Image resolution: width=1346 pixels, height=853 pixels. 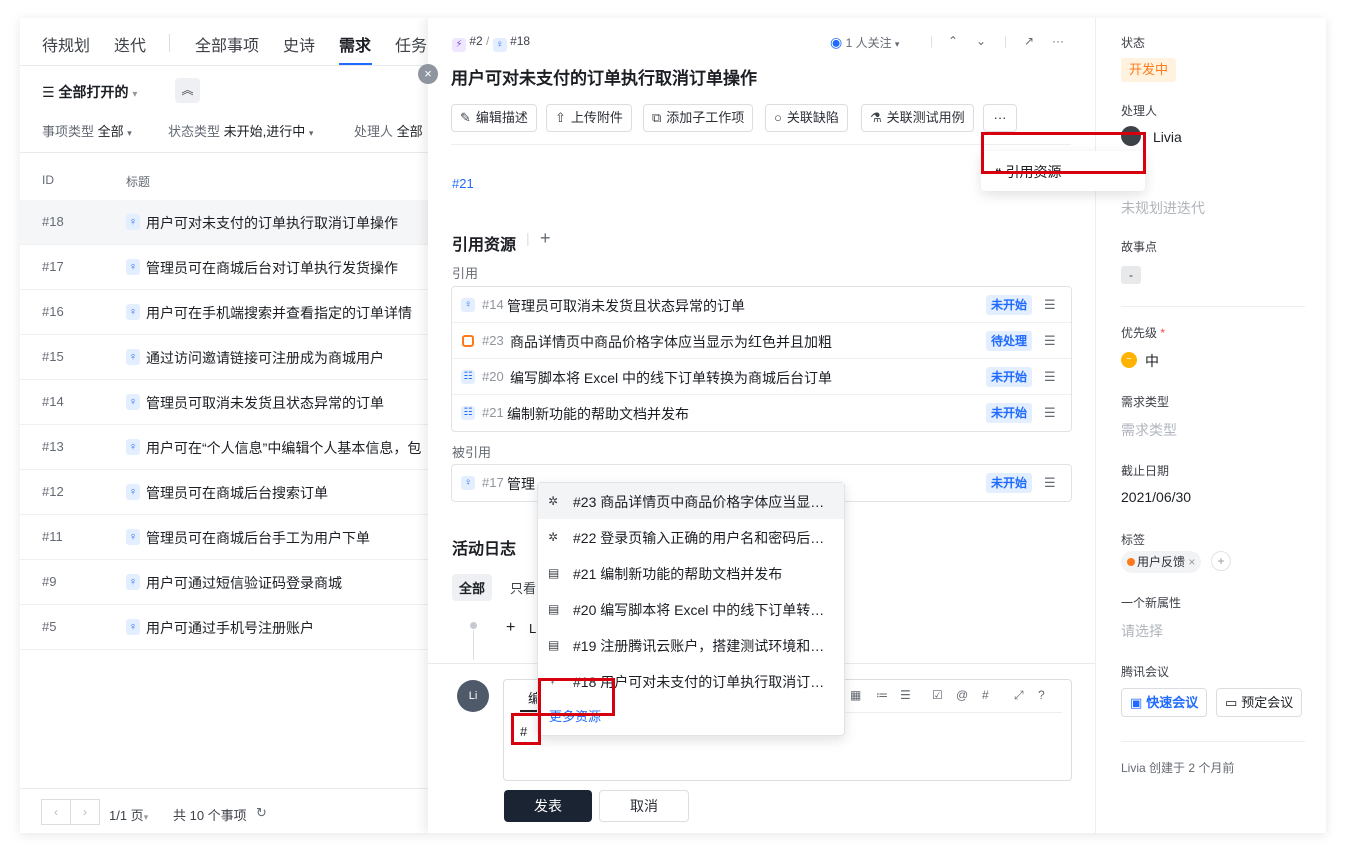 What do you see at coordinates (210, 815) in the screenshot?
I see `item-count: 共 10 个事项` at bounding box center [210, 815].